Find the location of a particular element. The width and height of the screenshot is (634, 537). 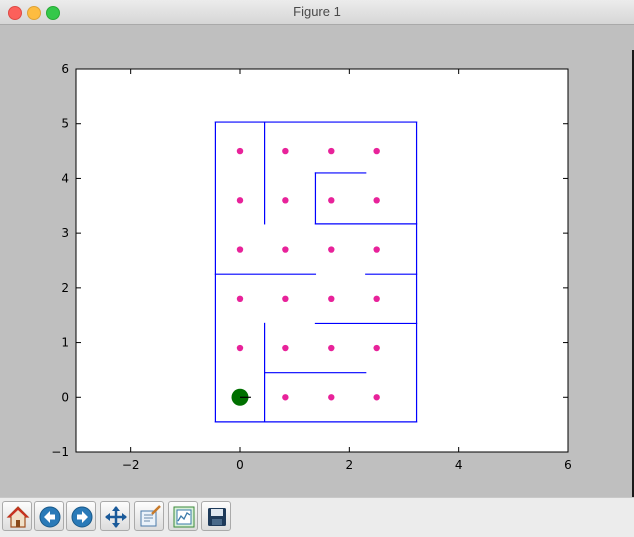

forward-arrow-icon is located at coordinates (82, 517).